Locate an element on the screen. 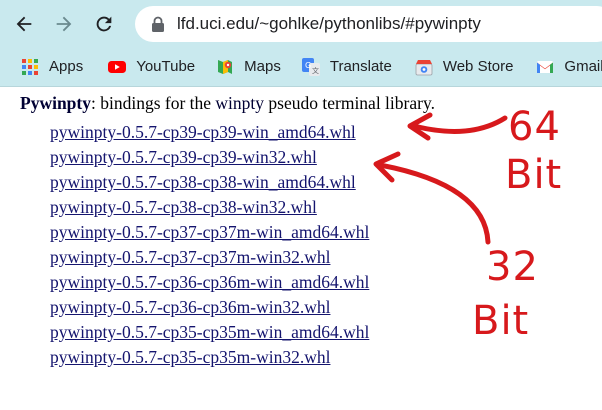 This screenshot has height=410, width=602. list-item: pywinpty-0.5.7-cp35-cp35m-win32.whl is located at coordinates (209, 357).